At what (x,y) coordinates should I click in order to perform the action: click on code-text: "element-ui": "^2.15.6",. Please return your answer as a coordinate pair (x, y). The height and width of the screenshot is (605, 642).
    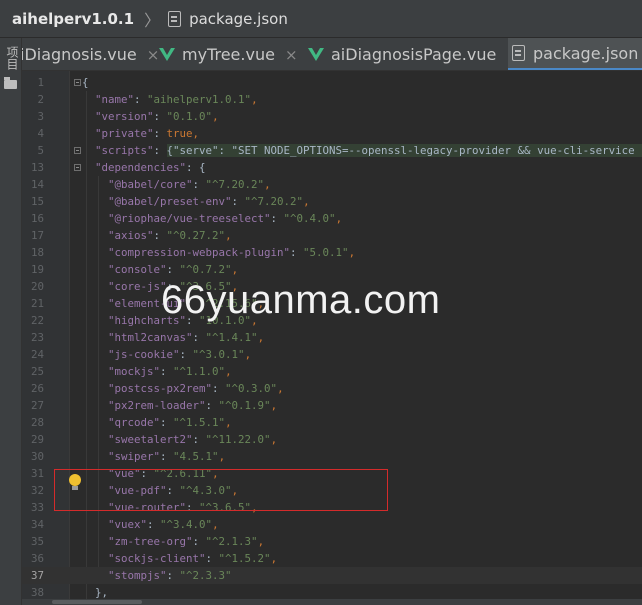
    Looking at the image, I should click on (173, 303).